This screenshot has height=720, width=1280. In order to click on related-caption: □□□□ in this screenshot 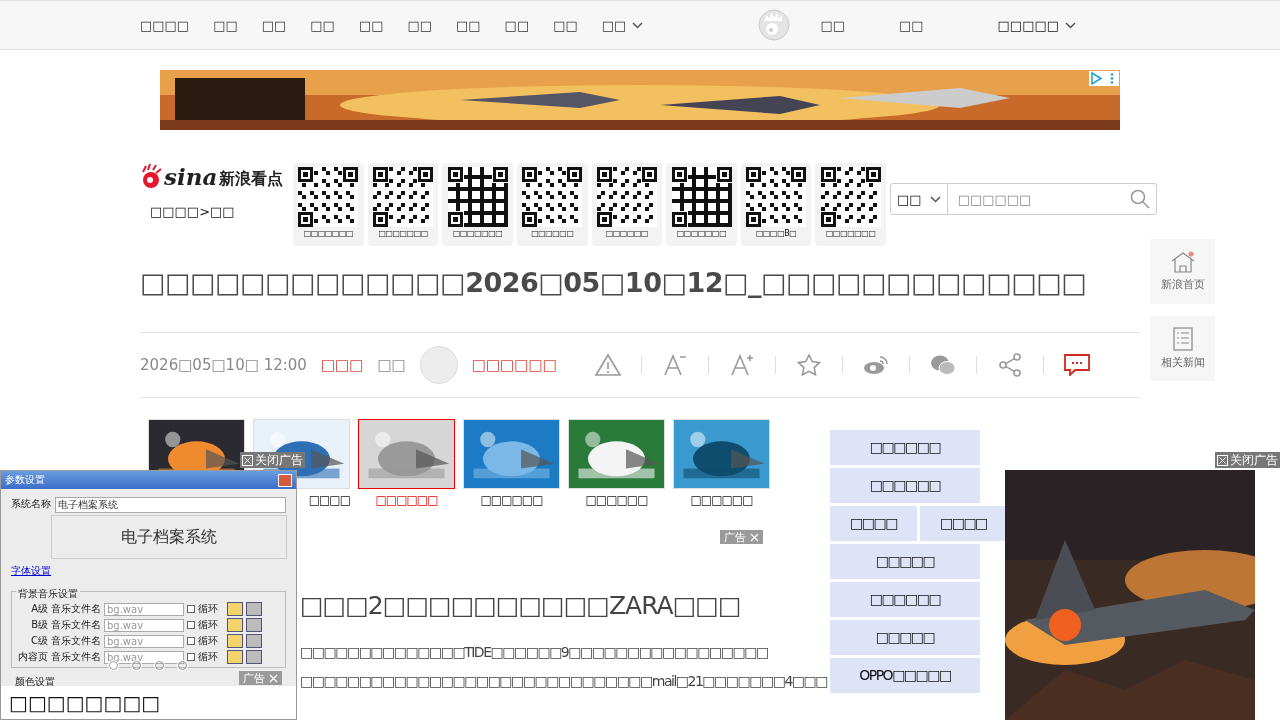, I will do `click(329, 499)`.